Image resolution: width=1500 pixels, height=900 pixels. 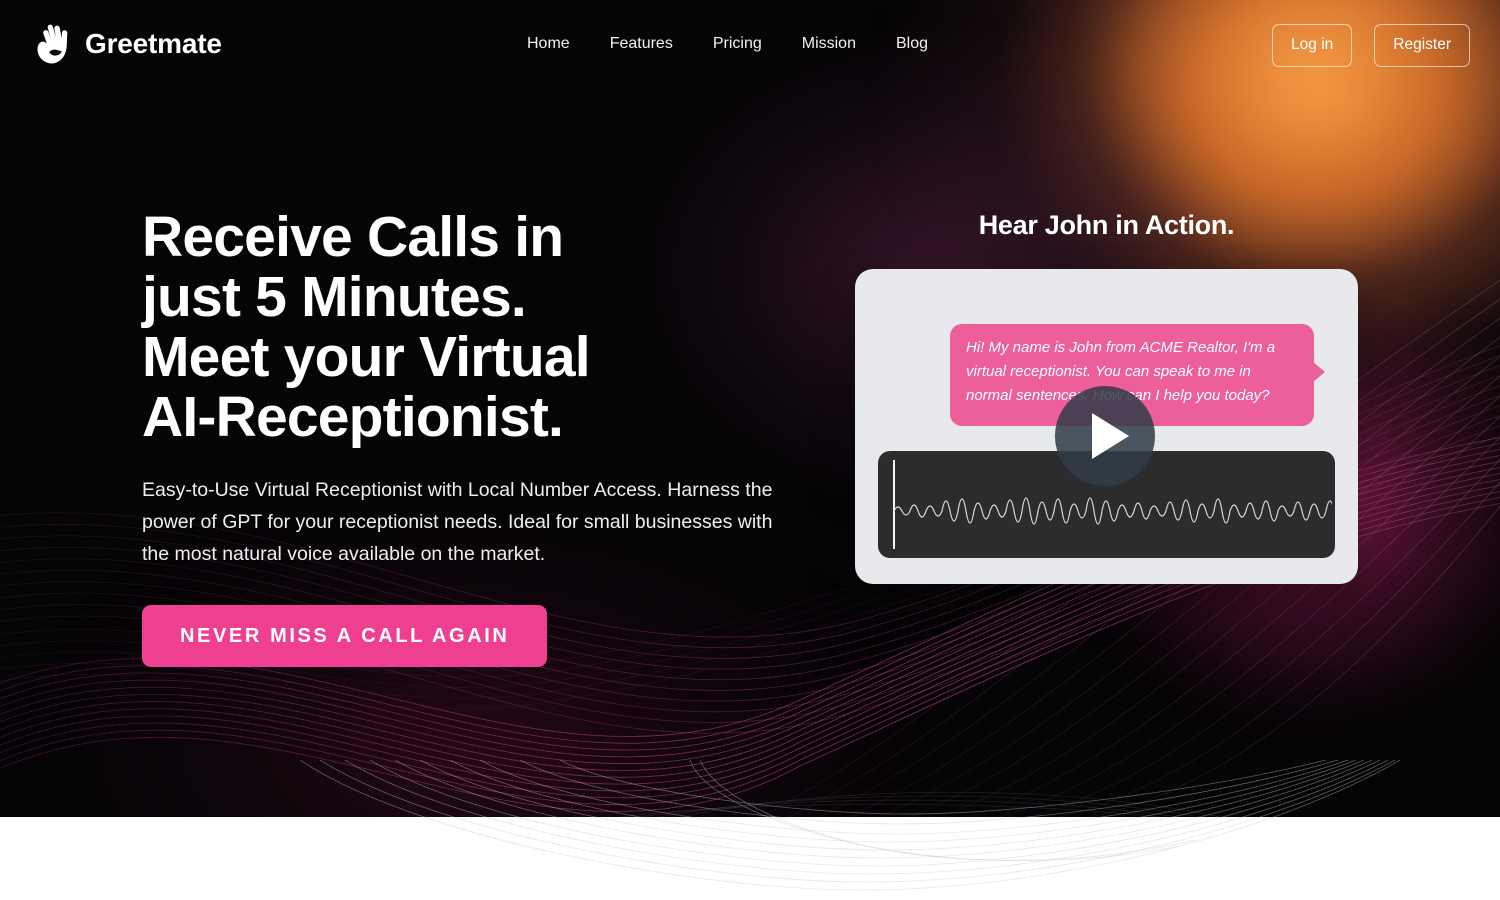 What do you see at coordinates (641, 44) in the screenshot?
I see `nav-item-features: Features` at bounding box center [641, 44].